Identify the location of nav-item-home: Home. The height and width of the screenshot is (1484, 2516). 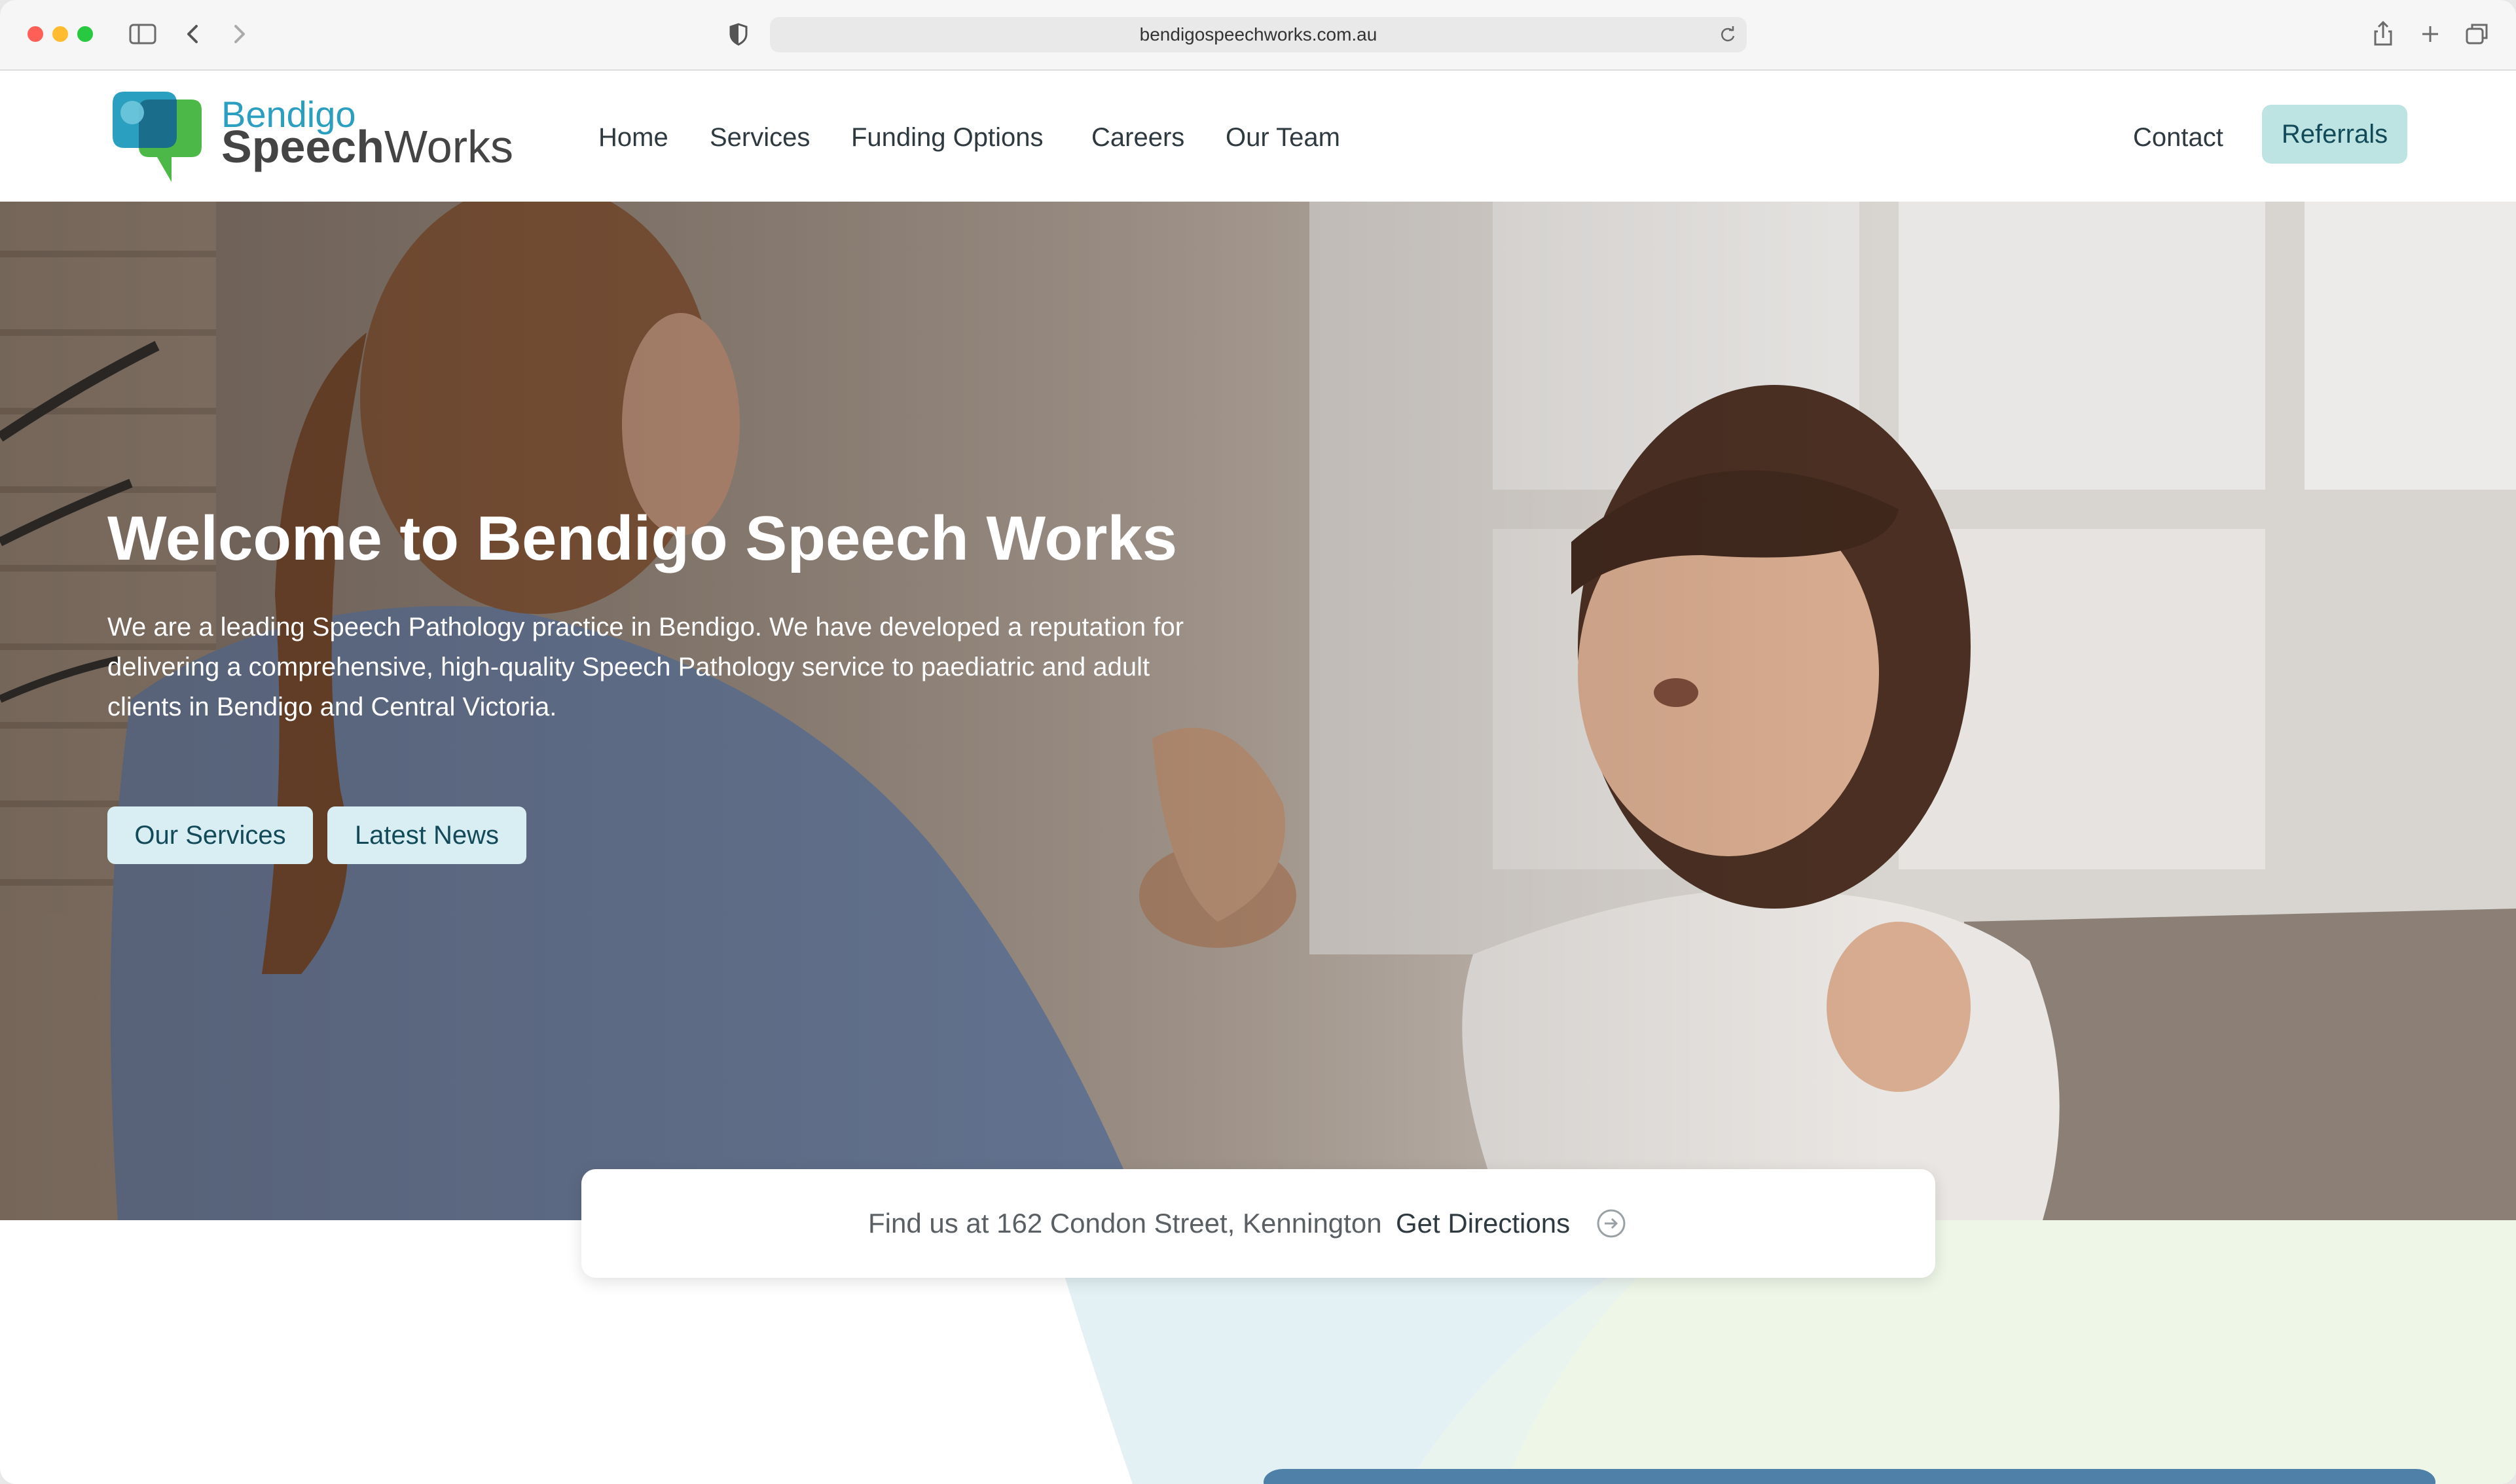
(633, 137).